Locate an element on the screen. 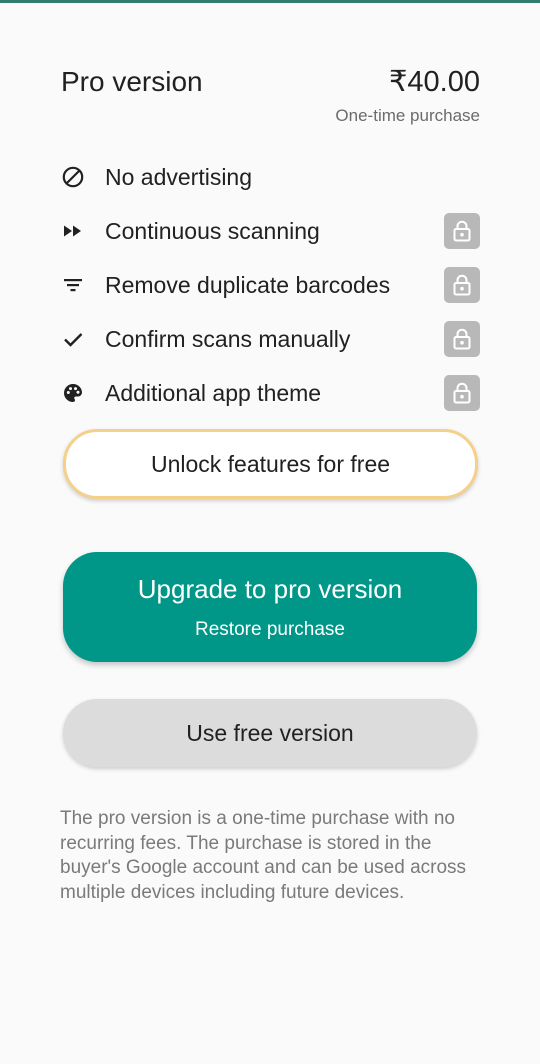 This screenshot has height=1064, width=540. restore-purchase-link: Restore purchase is located at coordinates (270, 630).